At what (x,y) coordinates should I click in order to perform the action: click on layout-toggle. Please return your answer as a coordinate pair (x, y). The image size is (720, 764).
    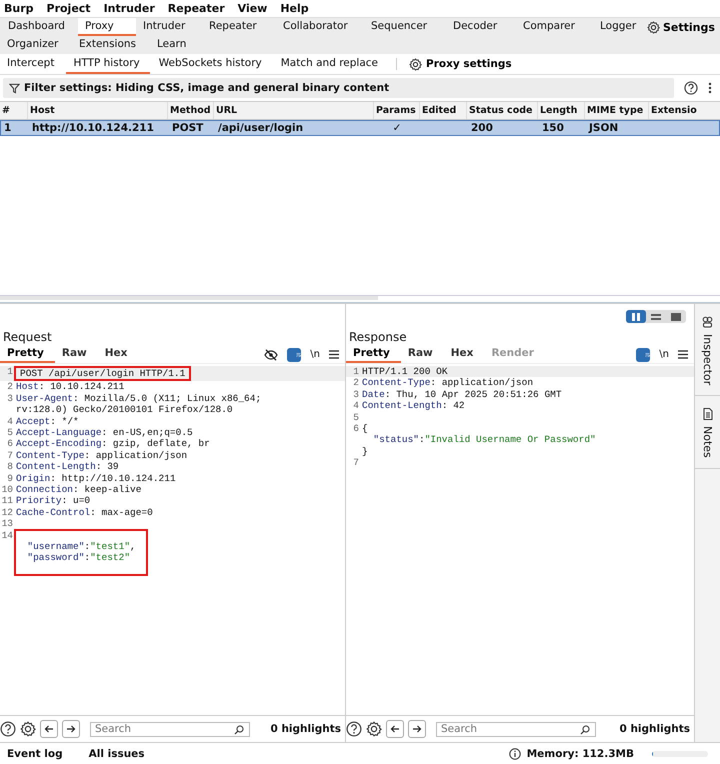
    Looking at the image, I should click on (636, 316).